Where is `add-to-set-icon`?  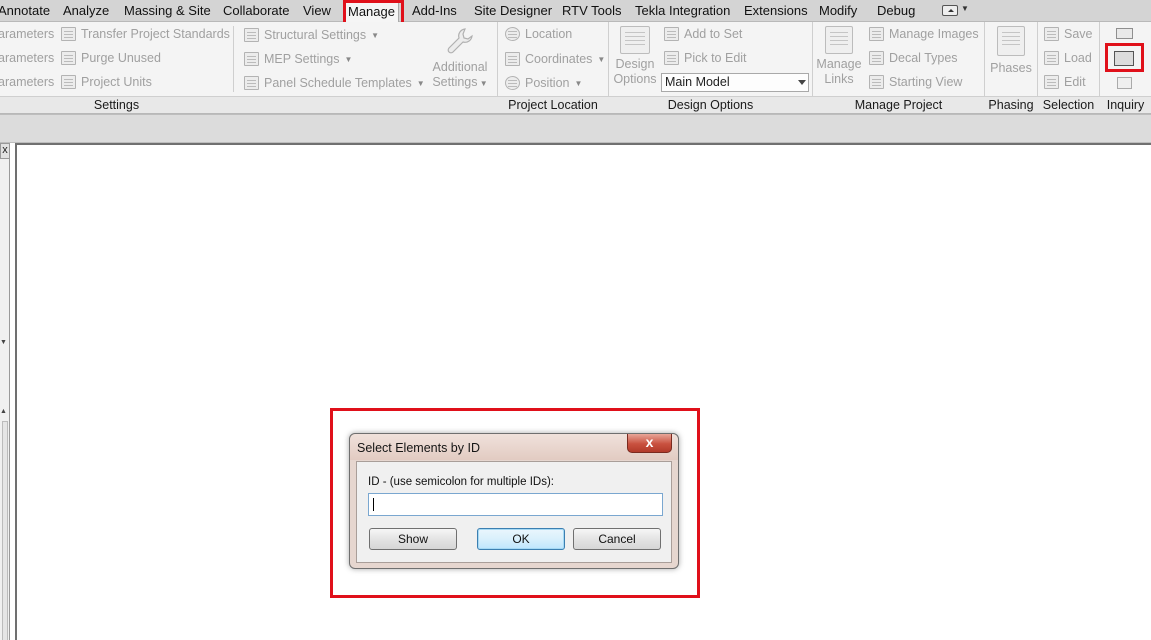 add-to-set-icon is located at coordinates (671, 34).